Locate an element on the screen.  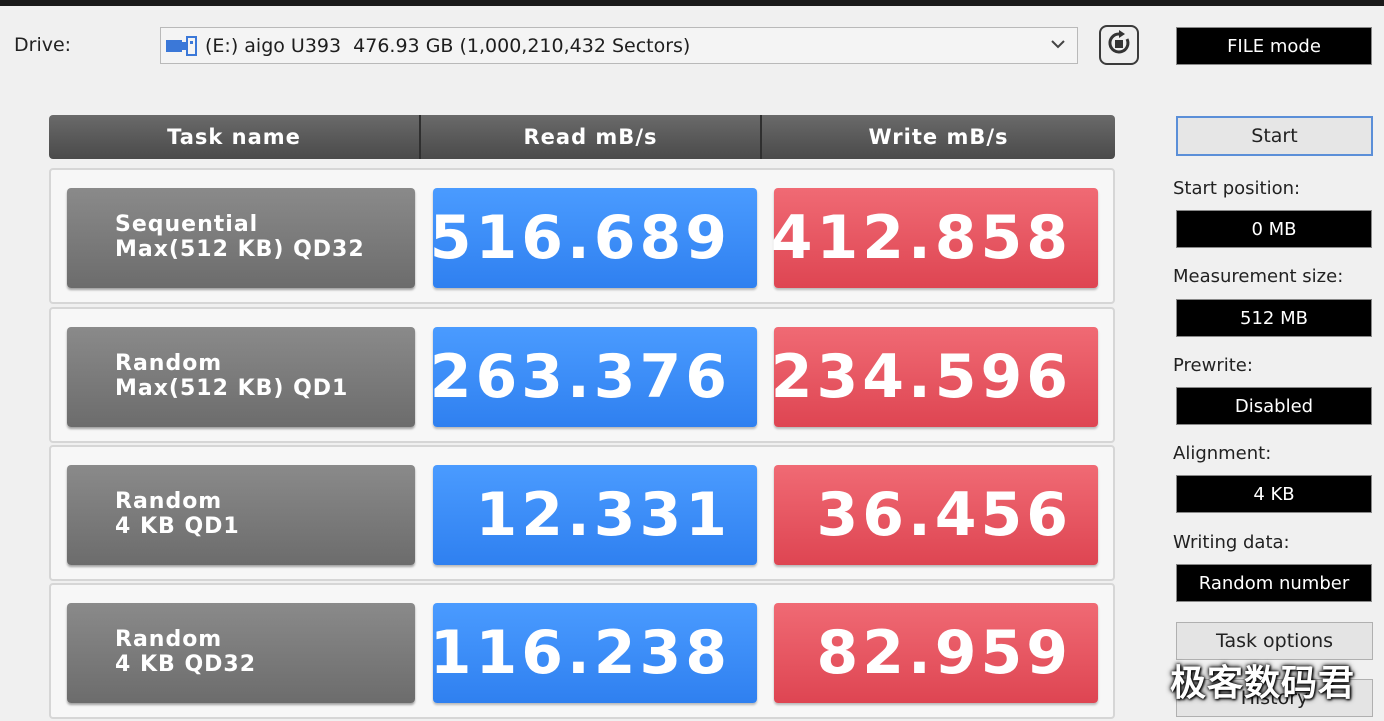
prewrite-label: Prewrite: is located at coordinates (1213, 365).